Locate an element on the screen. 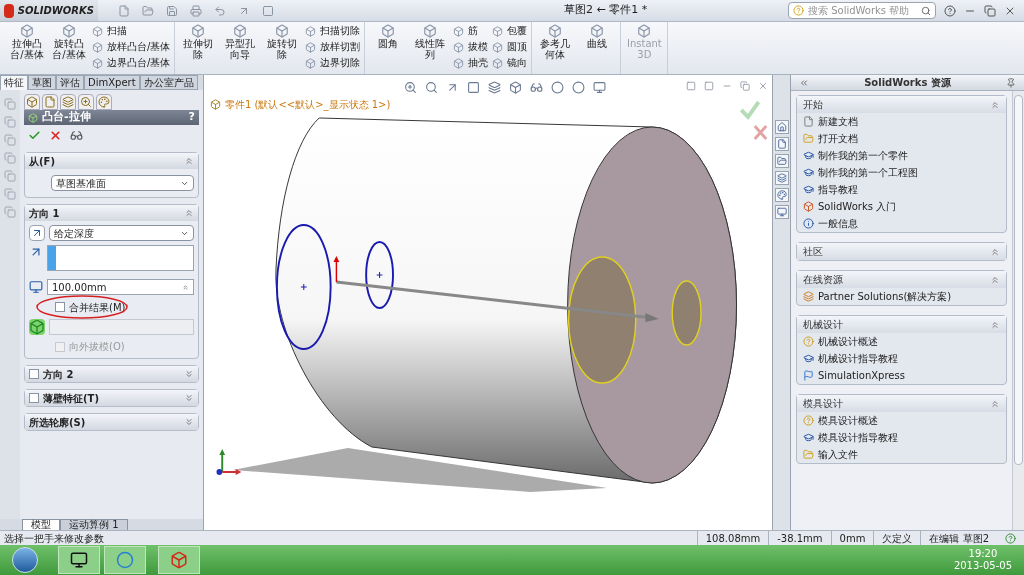 This screenshot has height=575, width=1024. ribbon-button: 抽壳 is located at coordinates (471, 63).